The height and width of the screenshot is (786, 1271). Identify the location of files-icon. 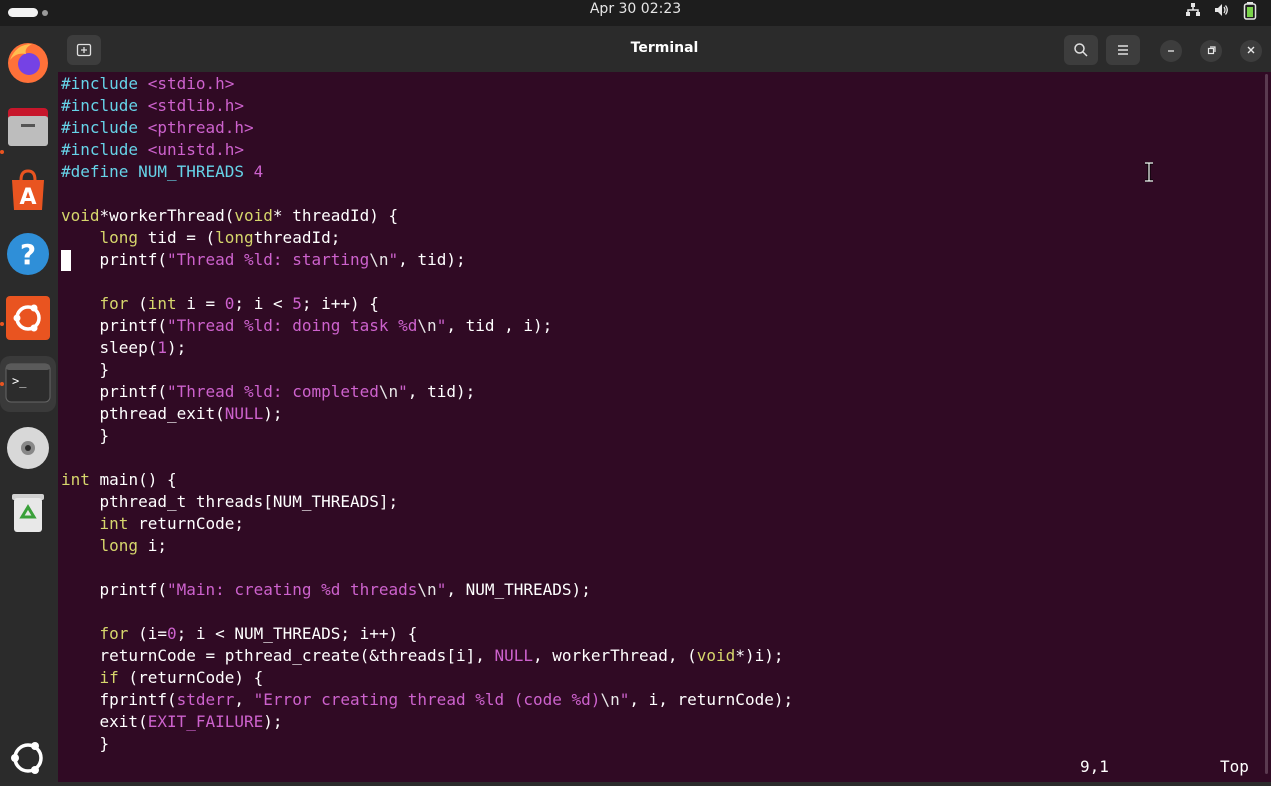
(28, 126).